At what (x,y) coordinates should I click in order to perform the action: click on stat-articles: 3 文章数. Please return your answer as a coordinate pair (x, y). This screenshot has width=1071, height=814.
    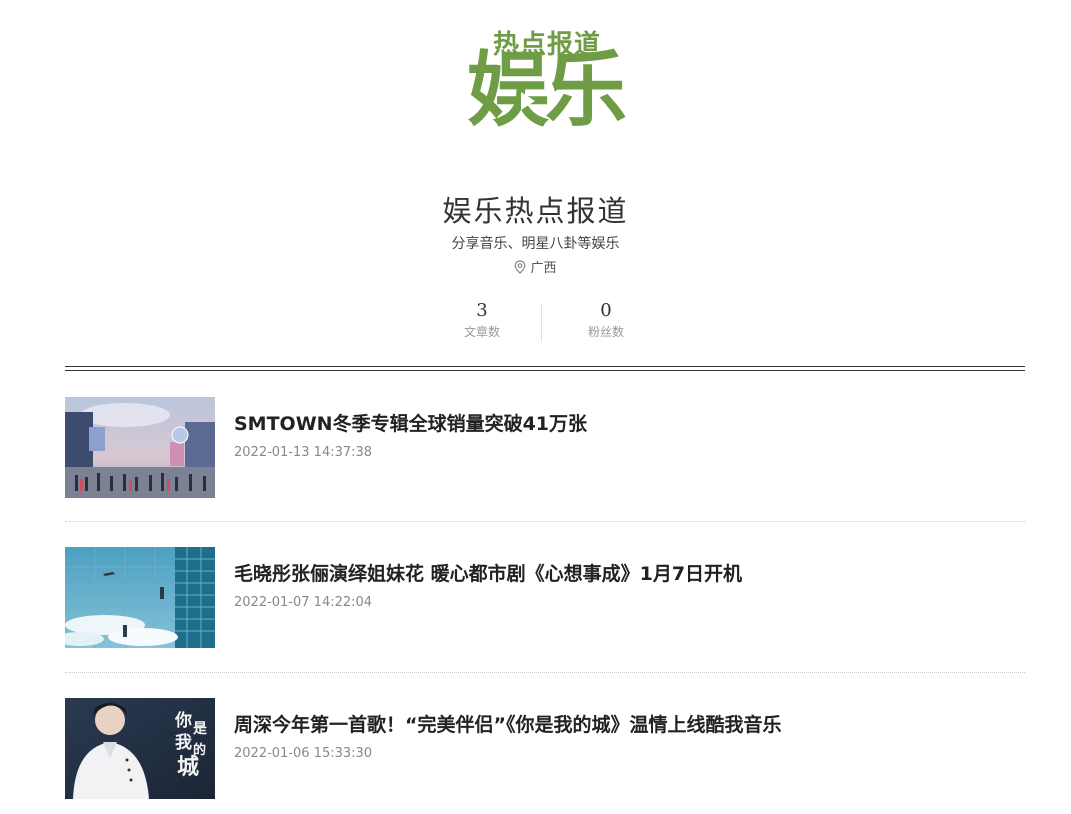
    Looking at the image, I should click on (482, 320).